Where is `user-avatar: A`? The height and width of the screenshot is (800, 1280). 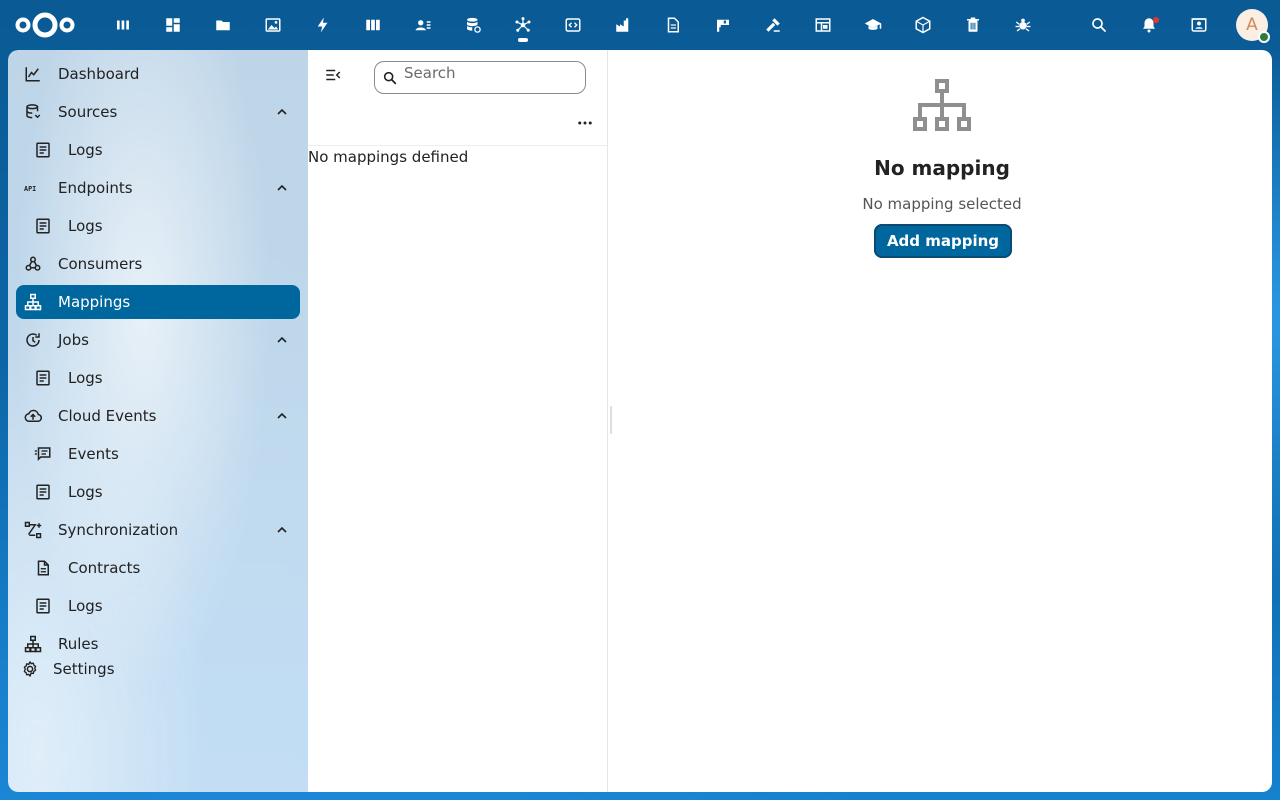 user-avatar: A is located at coordinates (1253, 26).